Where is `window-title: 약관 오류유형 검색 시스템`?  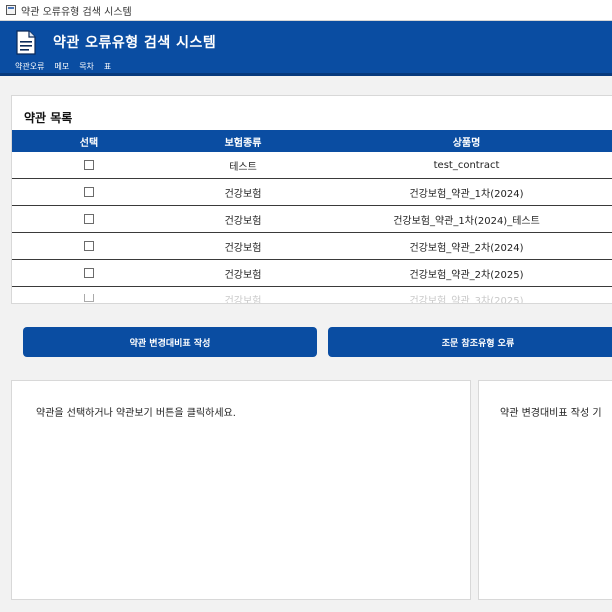
window-title: 약관 오류유형 검색 시스템 is located at coordinates (76, 12).